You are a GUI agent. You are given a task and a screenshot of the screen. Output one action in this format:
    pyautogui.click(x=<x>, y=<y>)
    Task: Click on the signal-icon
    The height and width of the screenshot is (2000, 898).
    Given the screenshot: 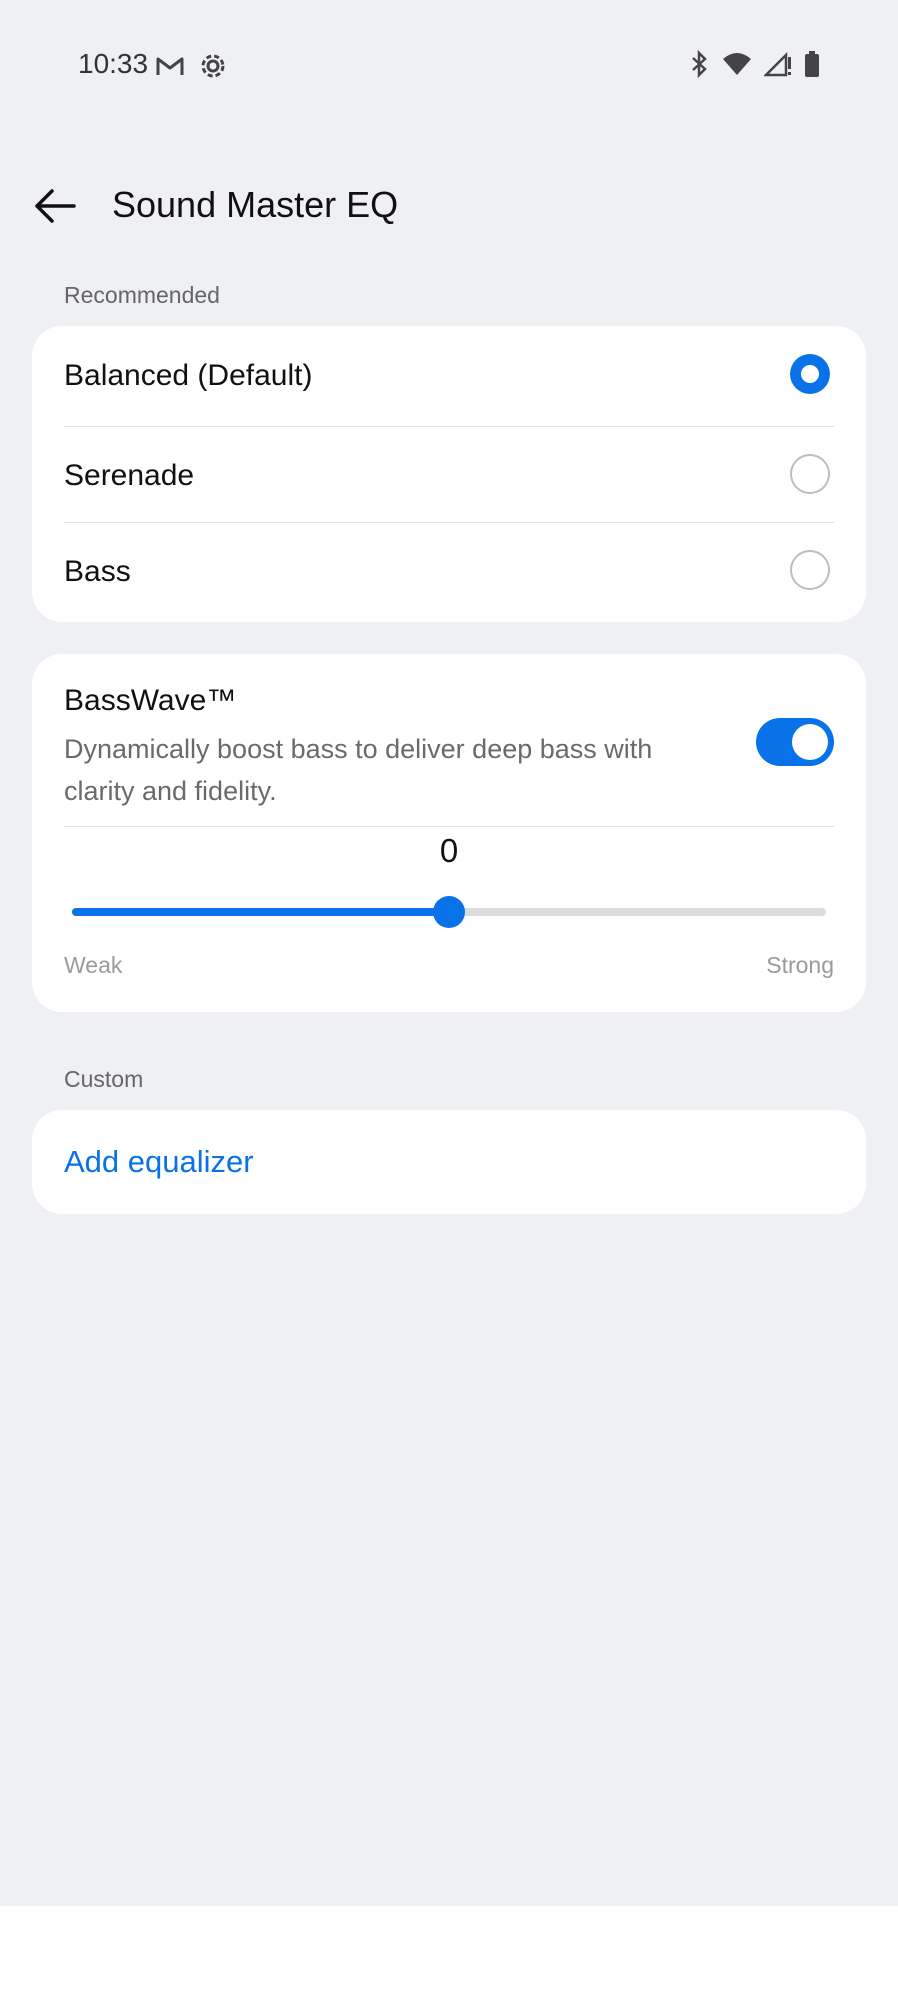 What is the action you would take?
    pyautogui.click(x=778, y=64)
    